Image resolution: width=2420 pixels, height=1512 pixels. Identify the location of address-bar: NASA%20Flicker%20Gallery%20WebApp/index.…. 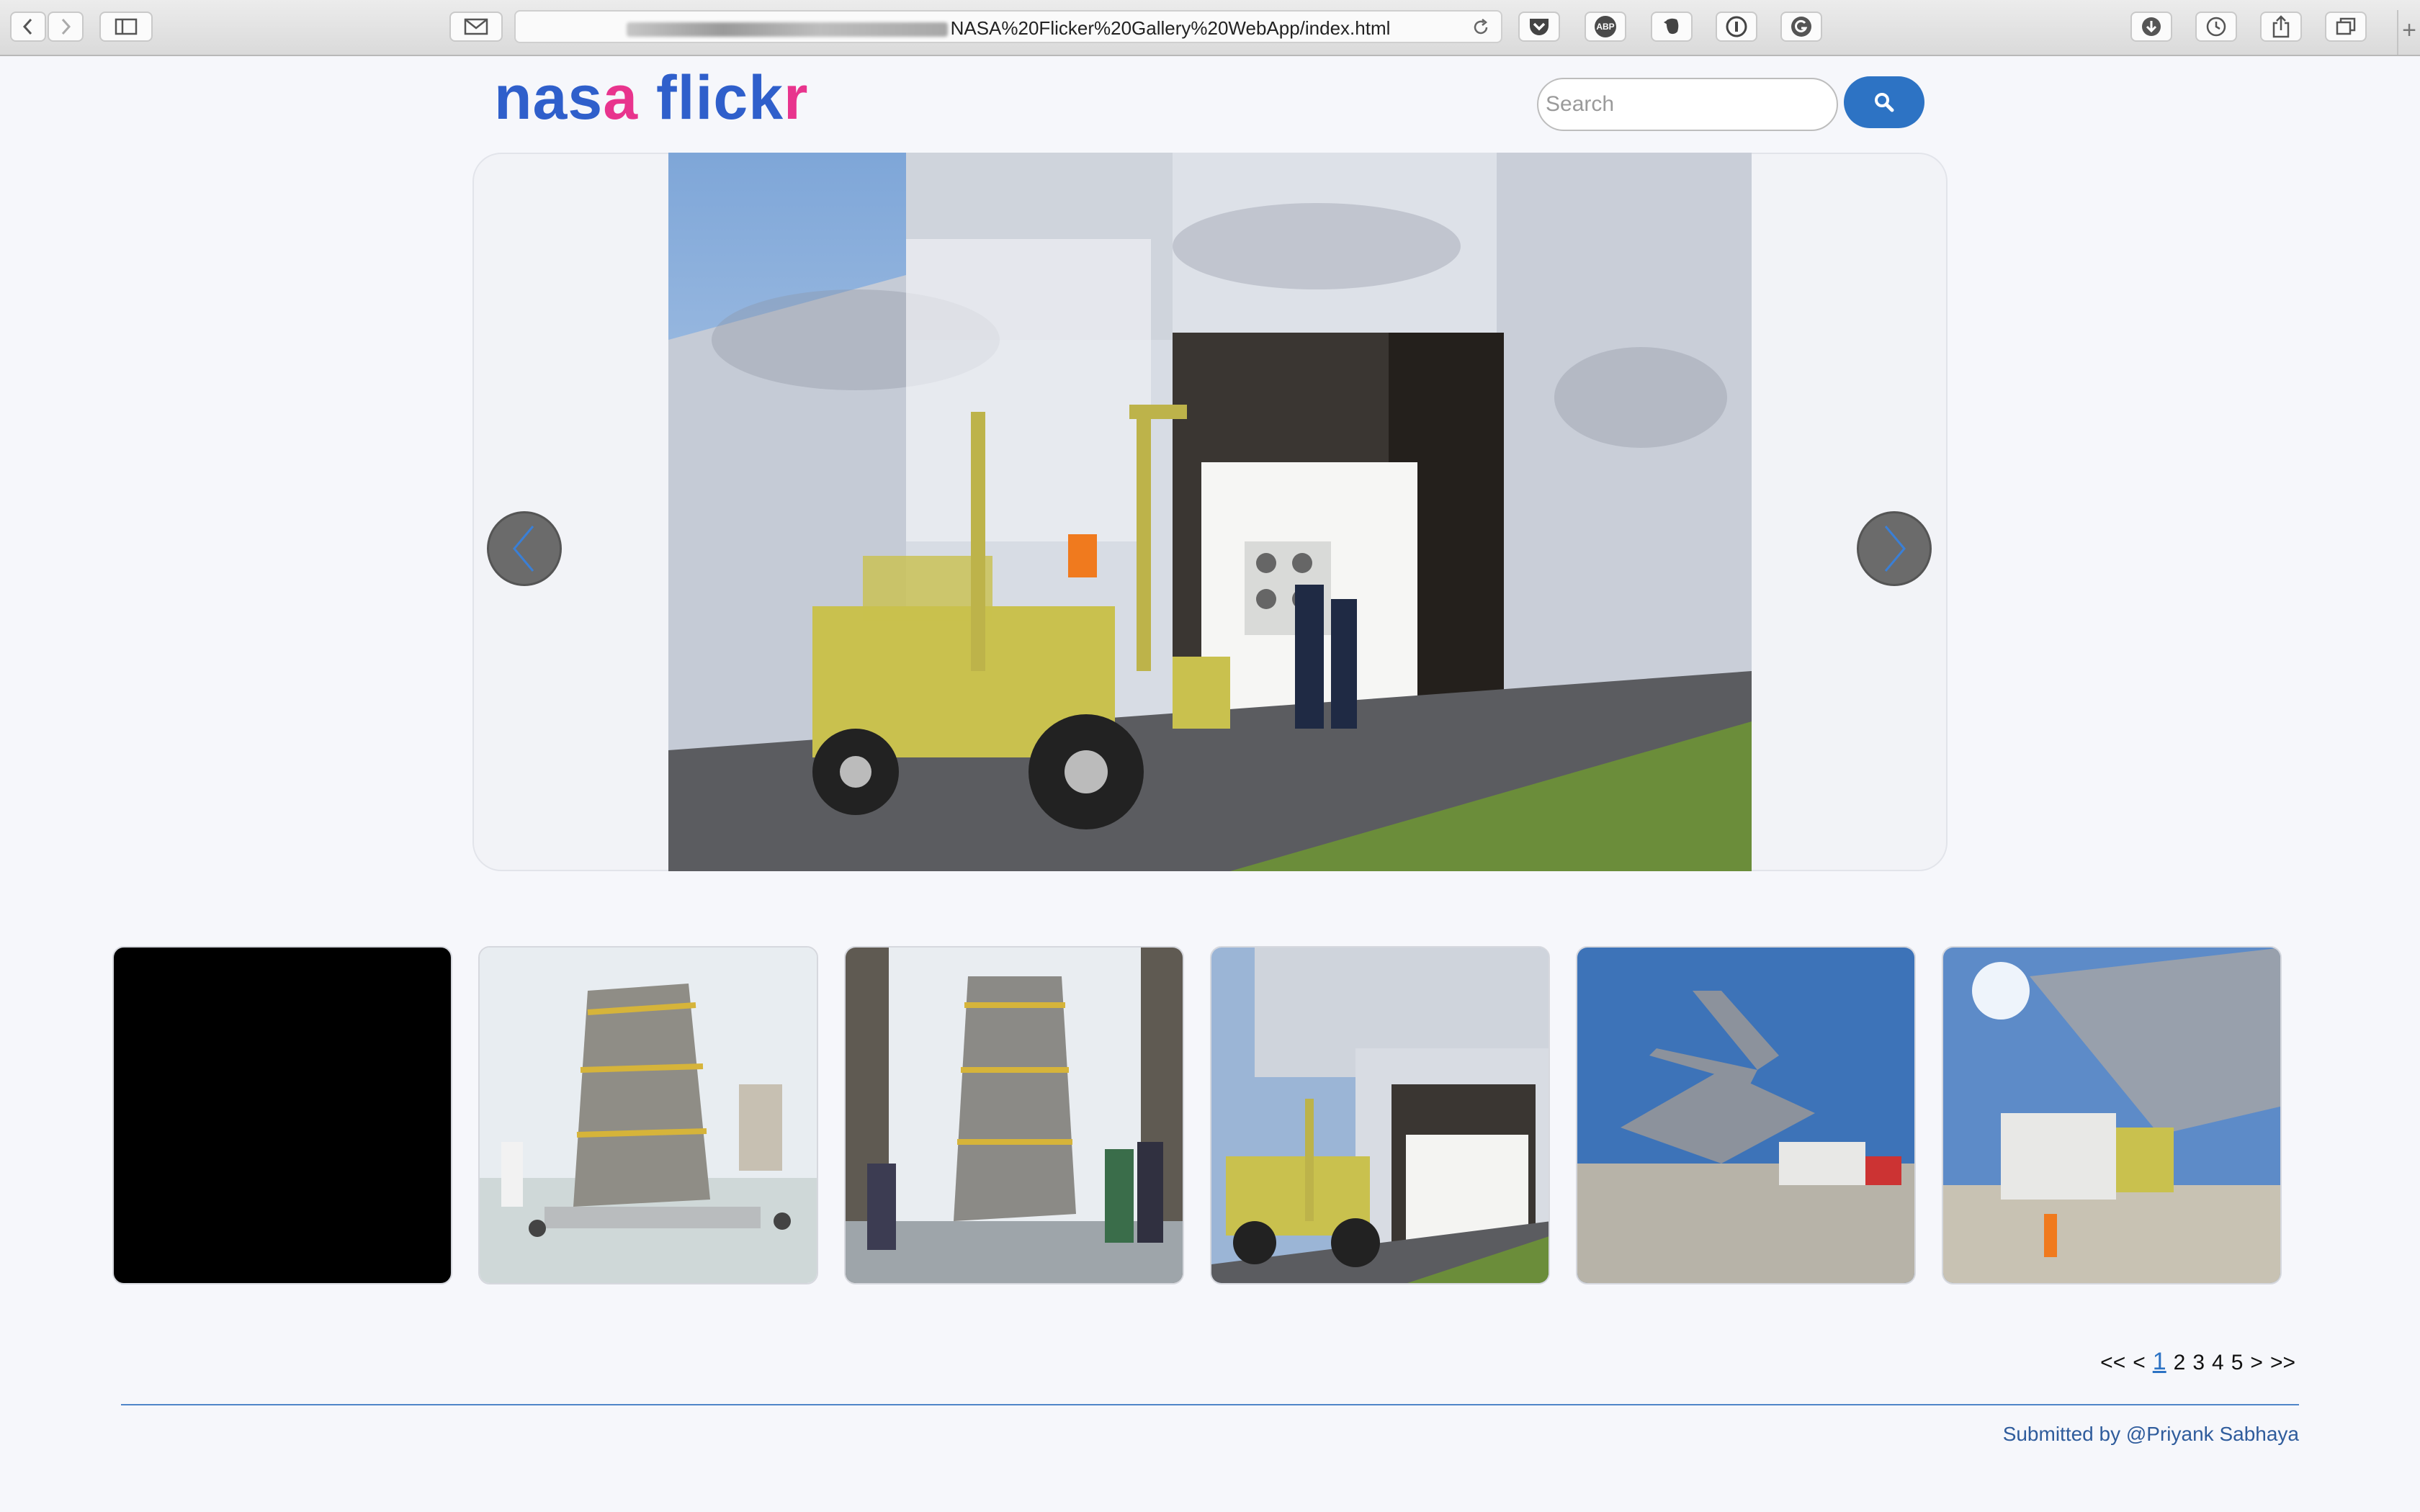
(1008, 26).